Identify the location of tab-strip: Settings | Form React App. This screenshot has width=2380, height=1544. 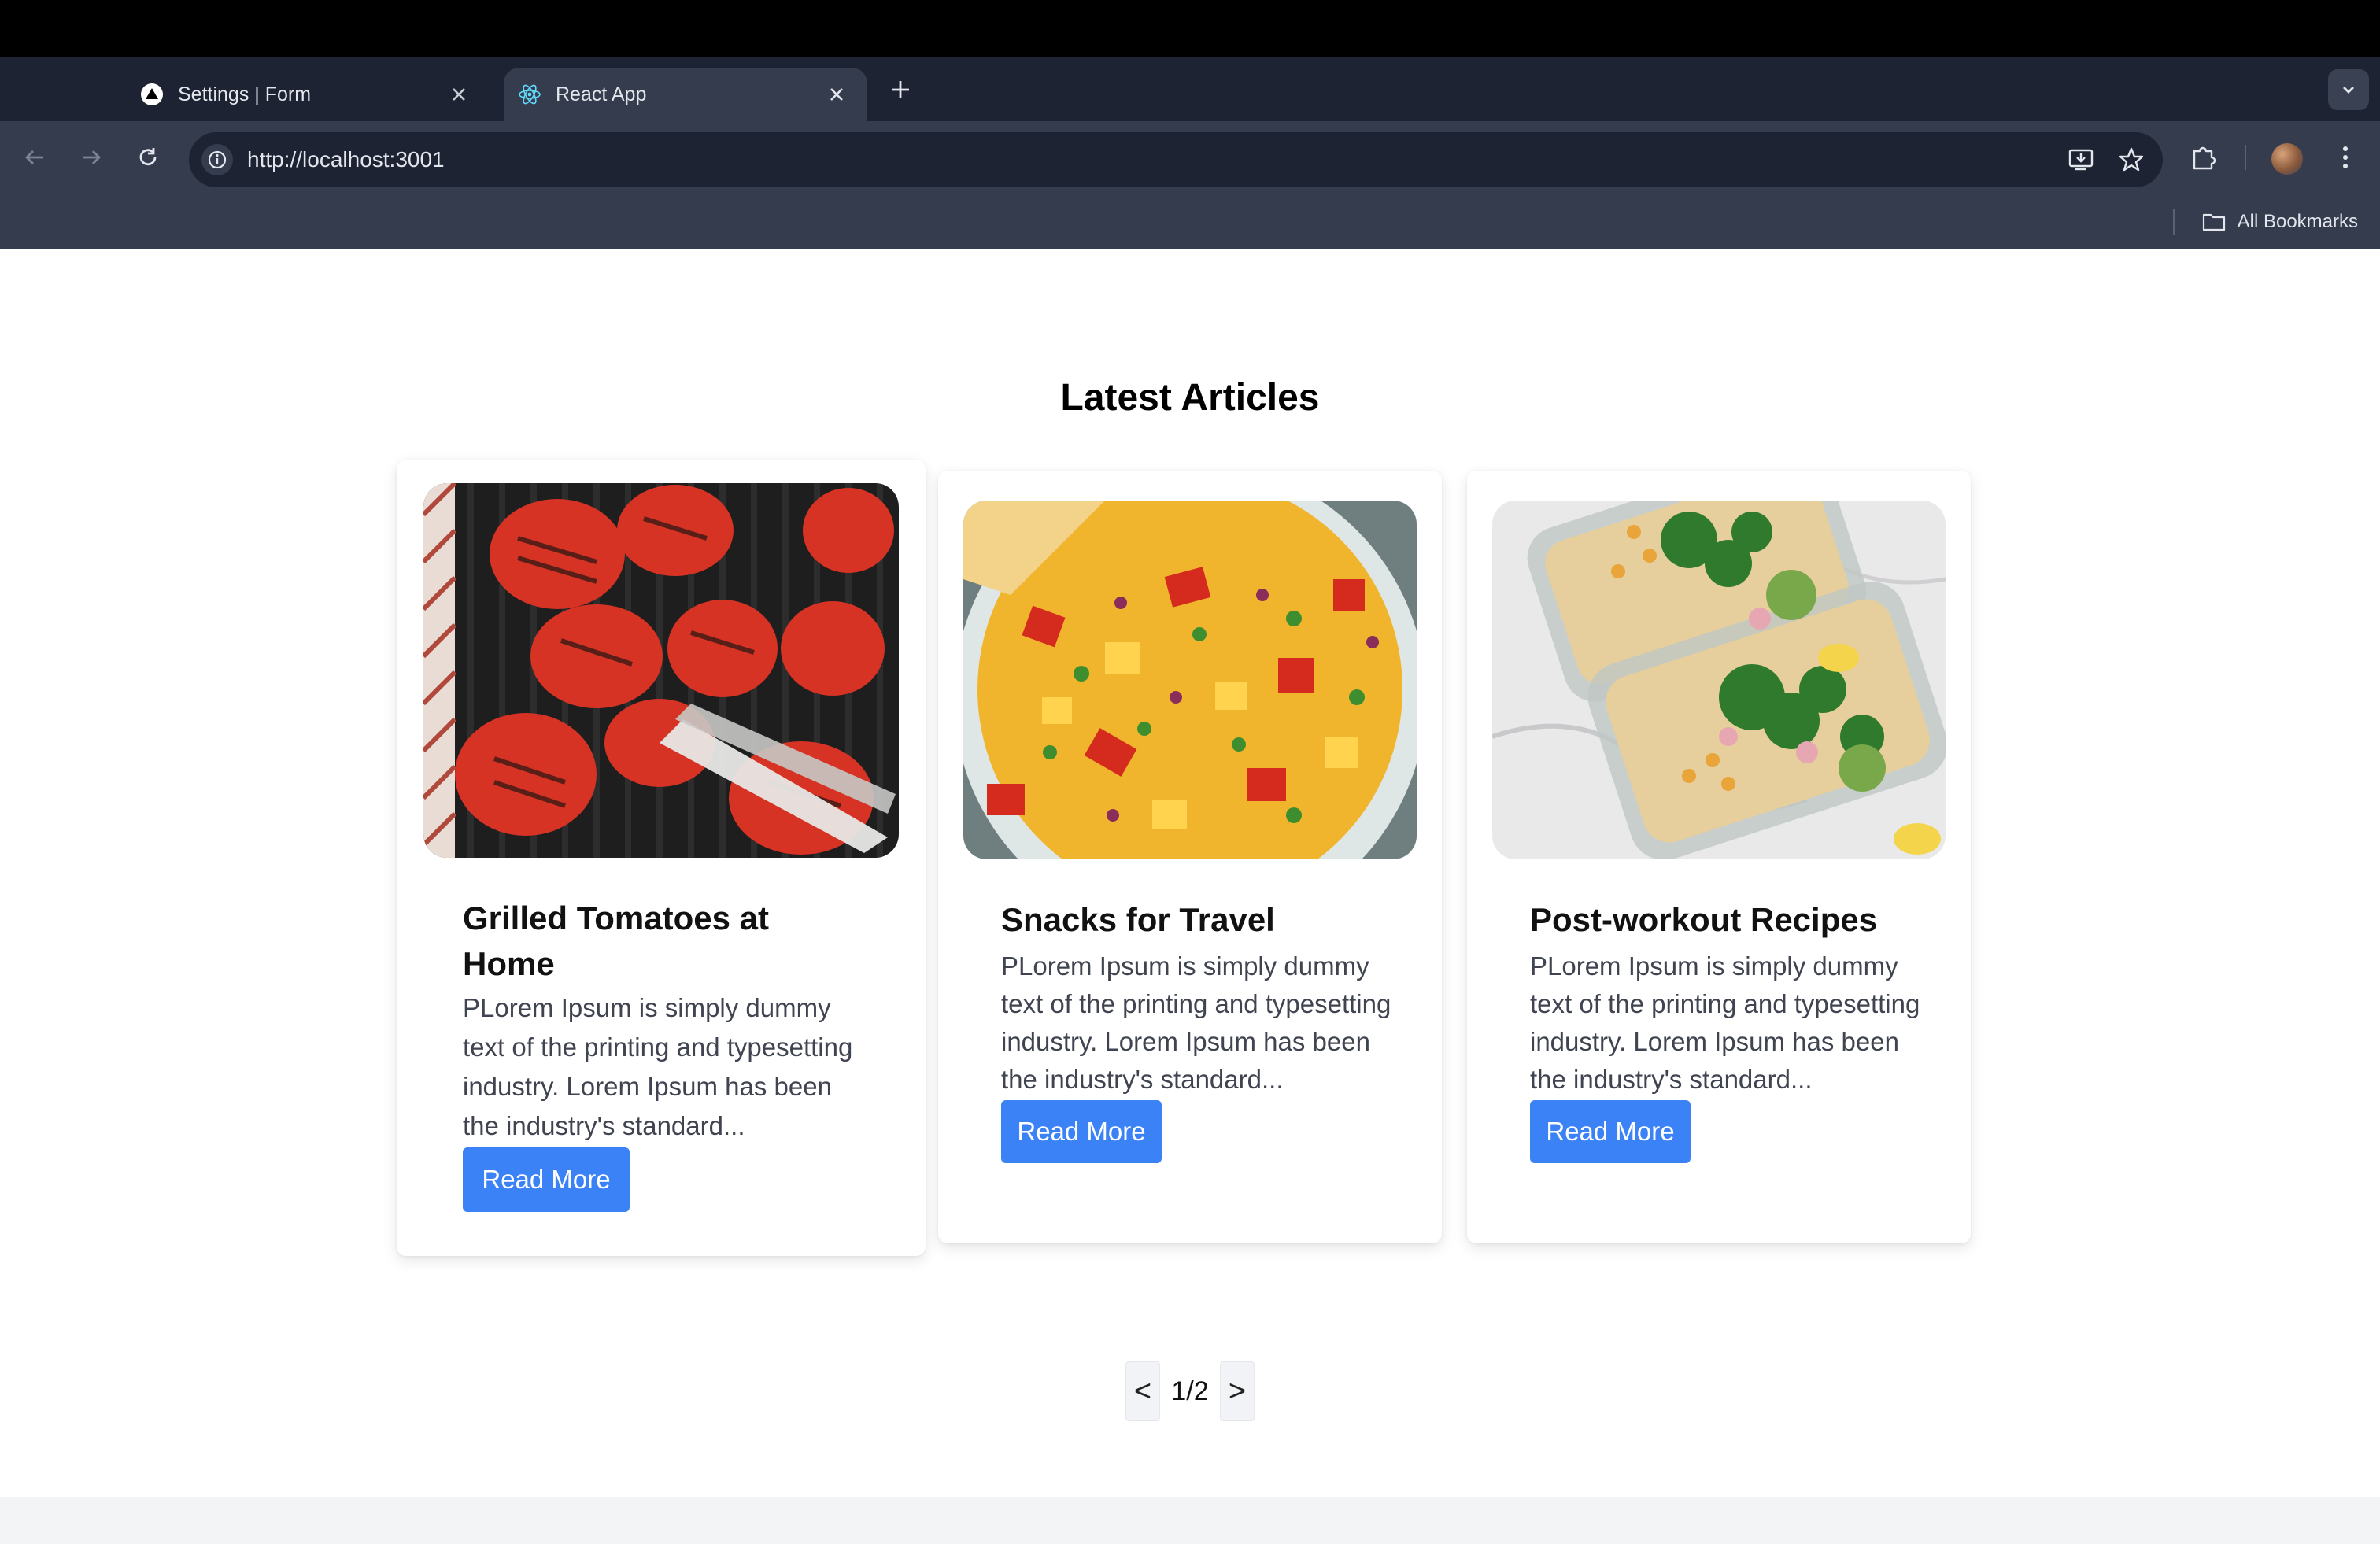
(1190, 89).